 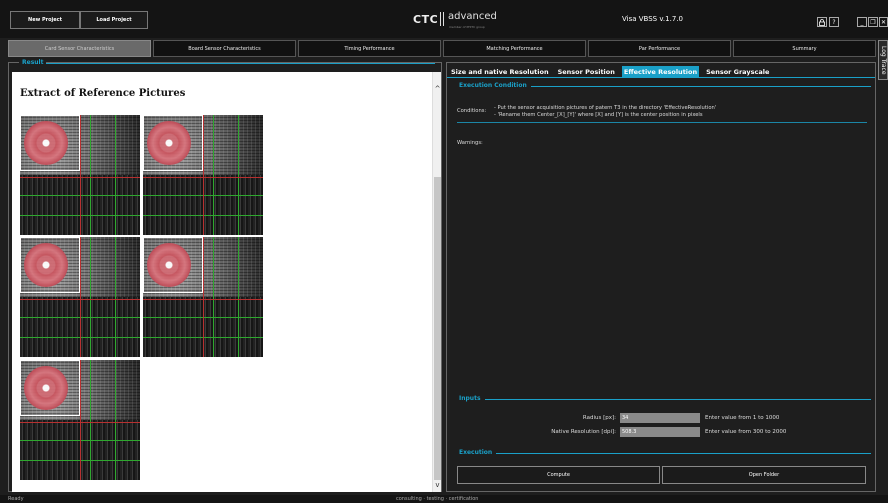 What do you see at coordinates (467, 27) in the screenshot?
I see `logo-subtitle: member of PHITC group` at bounding box center [467, 27].